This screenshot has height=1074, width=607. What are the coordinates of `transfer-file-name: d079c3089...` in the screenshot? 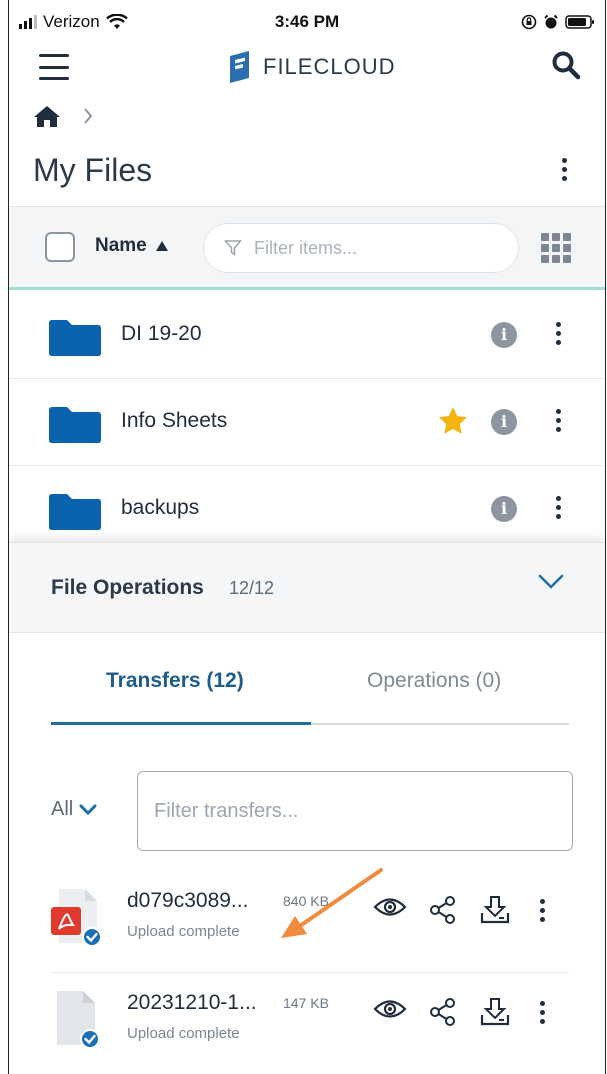 It's located at (188, 900).